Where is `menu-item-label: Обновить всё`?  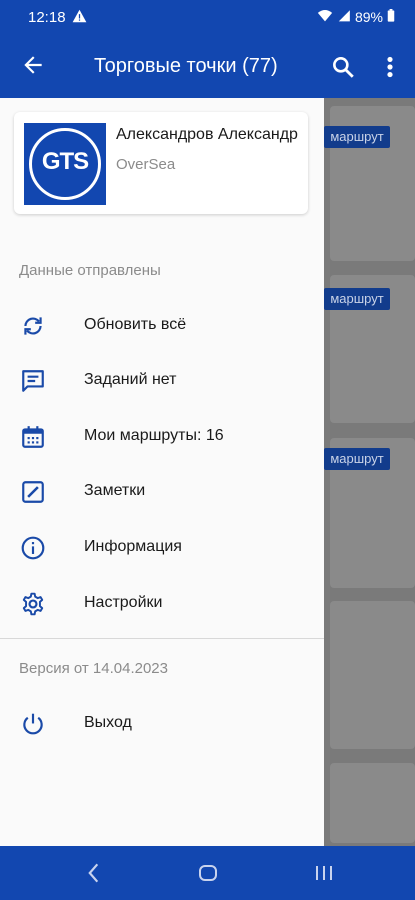 menu-item-label: Обновить всё is located at coordinates (135, 324).